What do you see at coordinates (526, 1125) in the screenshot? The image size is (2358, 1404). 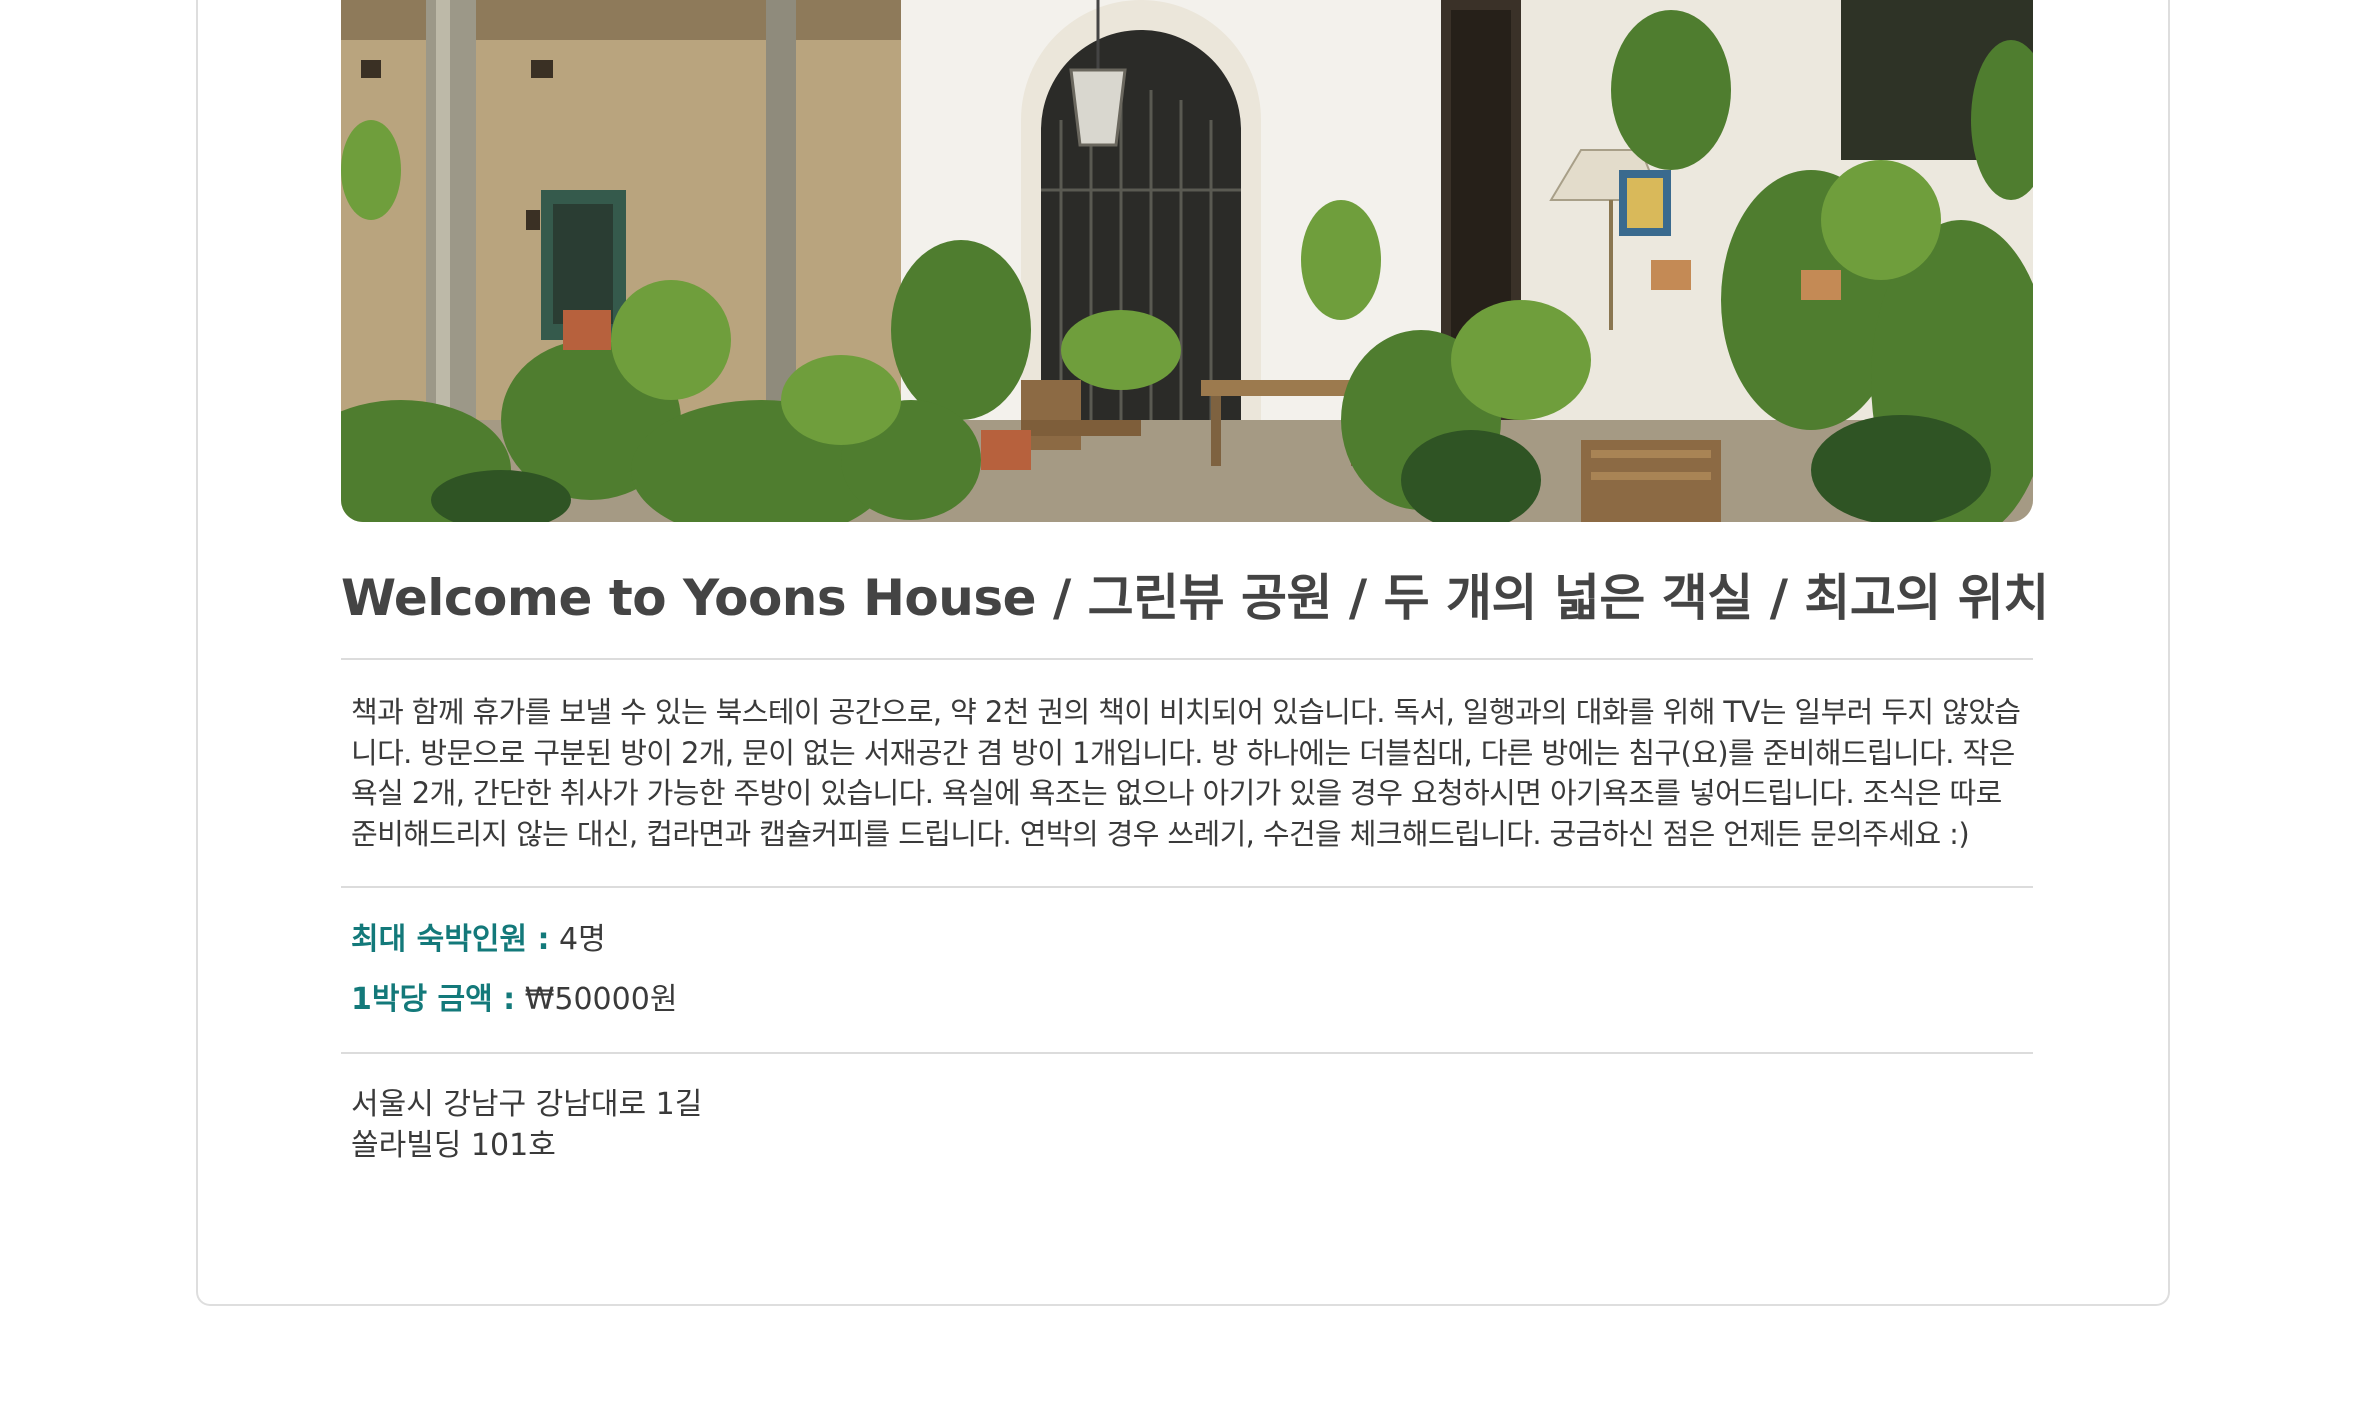 I see `listing-address: 서울시 강남구 강남대로 1길 쏠라빌딩 101호` at bounding box center [526, 1125].